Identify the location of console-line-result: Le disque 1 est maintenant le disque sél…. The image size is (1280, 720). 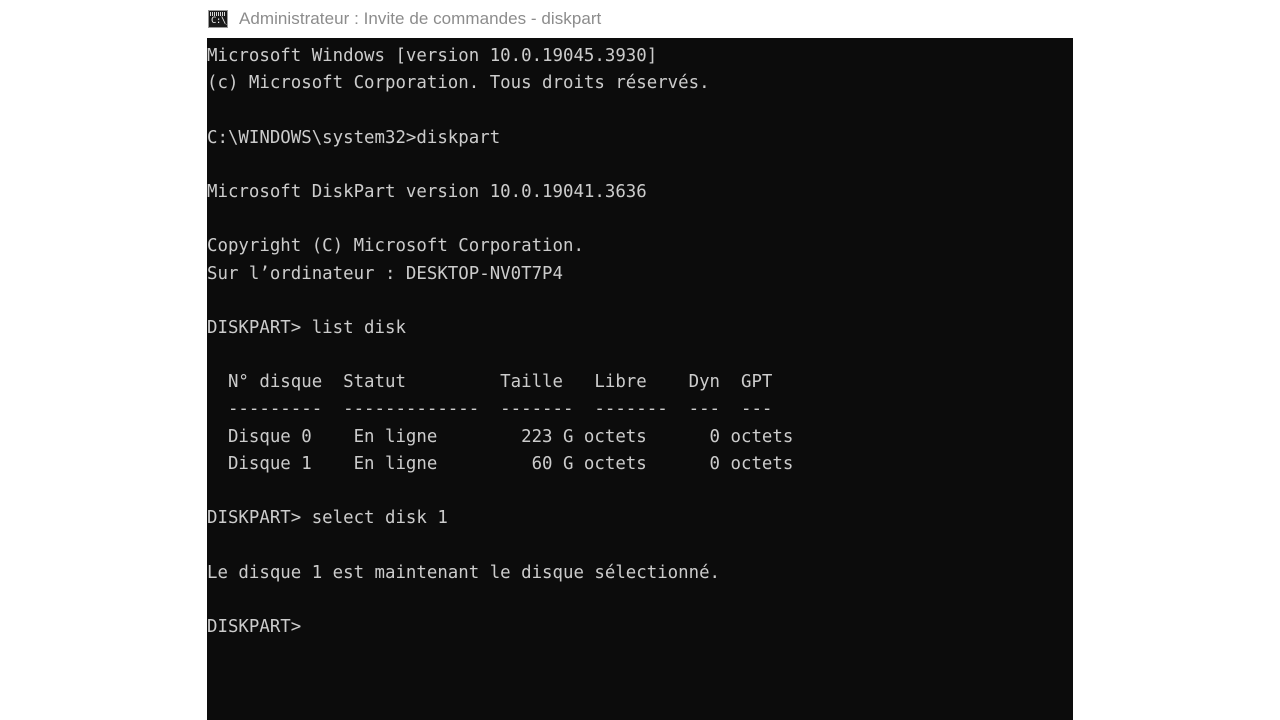
(464, 572).